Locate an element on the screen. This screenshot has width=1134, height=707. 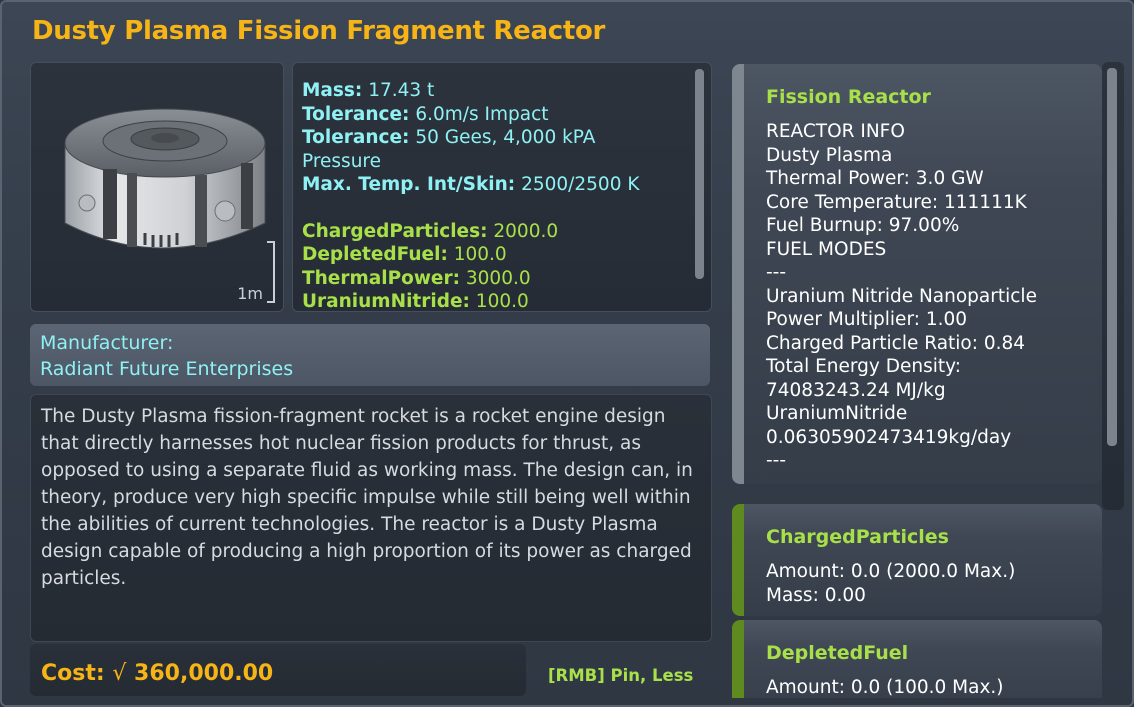
module-line: REACTOR INFO is located at coordinates (835, 131).